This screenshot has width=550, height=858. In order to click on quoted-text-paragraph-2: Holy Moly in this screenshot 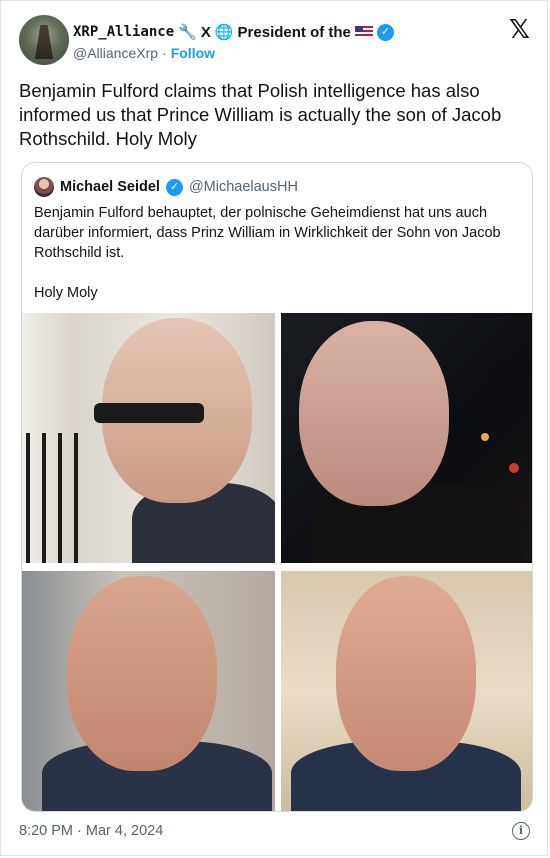, I will do `click(66, 293)`.